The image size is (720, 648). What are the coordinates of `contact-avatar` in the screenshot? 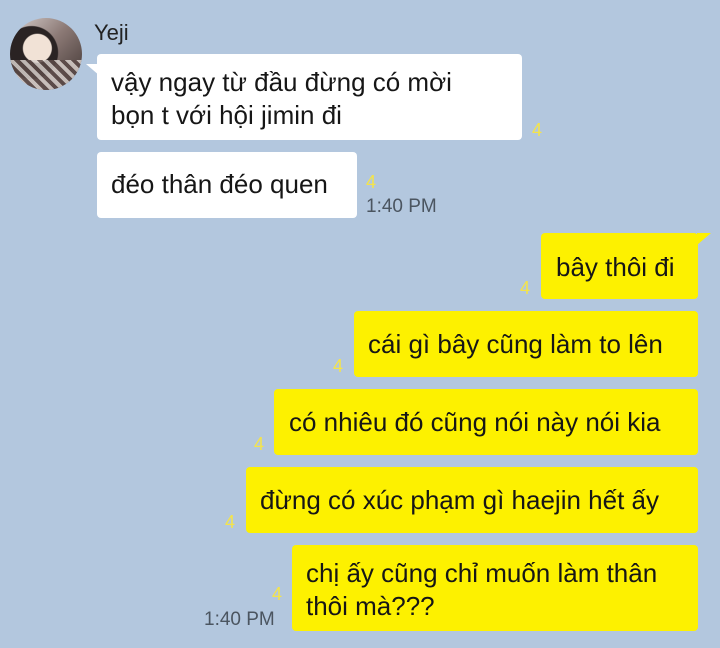 It's located at (46, 54).